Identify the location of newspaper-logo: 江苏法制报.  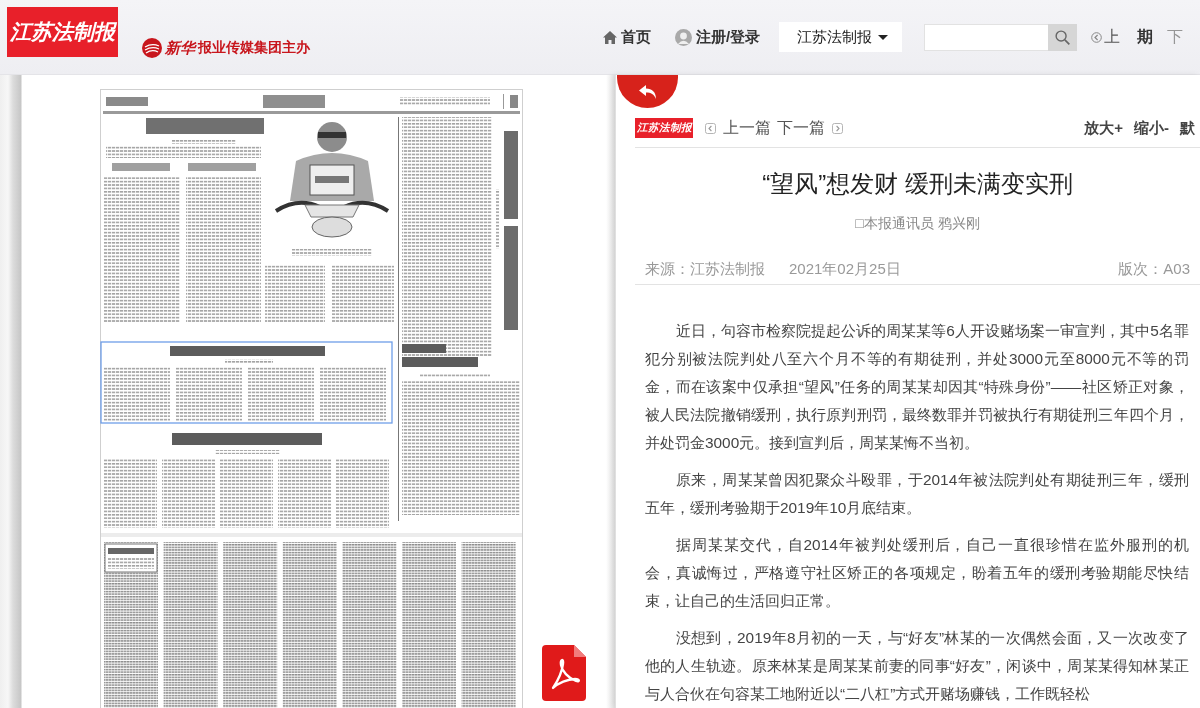
(664, 128).